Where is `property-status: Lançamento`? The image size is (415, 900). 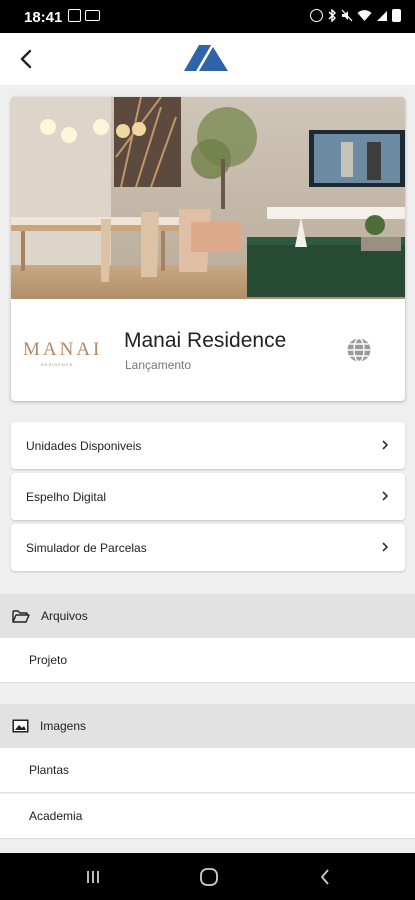
property-status: Lançamento is located at coordinates (158, 365).